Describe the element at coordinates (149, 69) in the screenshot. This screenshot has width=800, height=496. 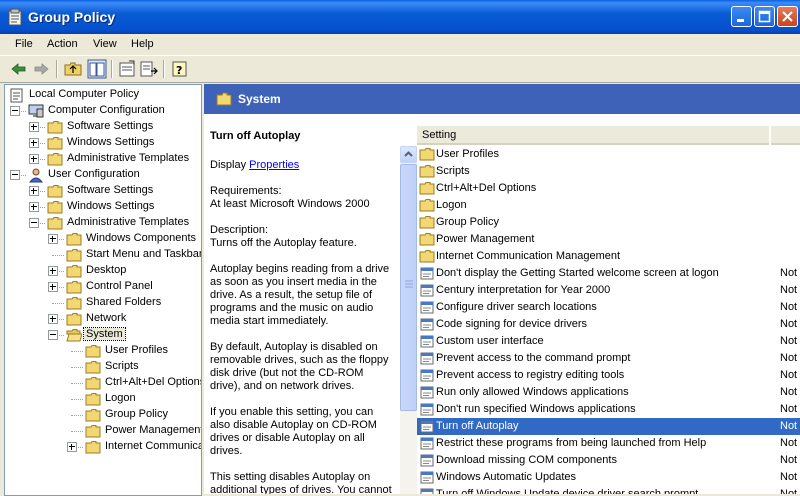
I see `export-list-icon` at that location.